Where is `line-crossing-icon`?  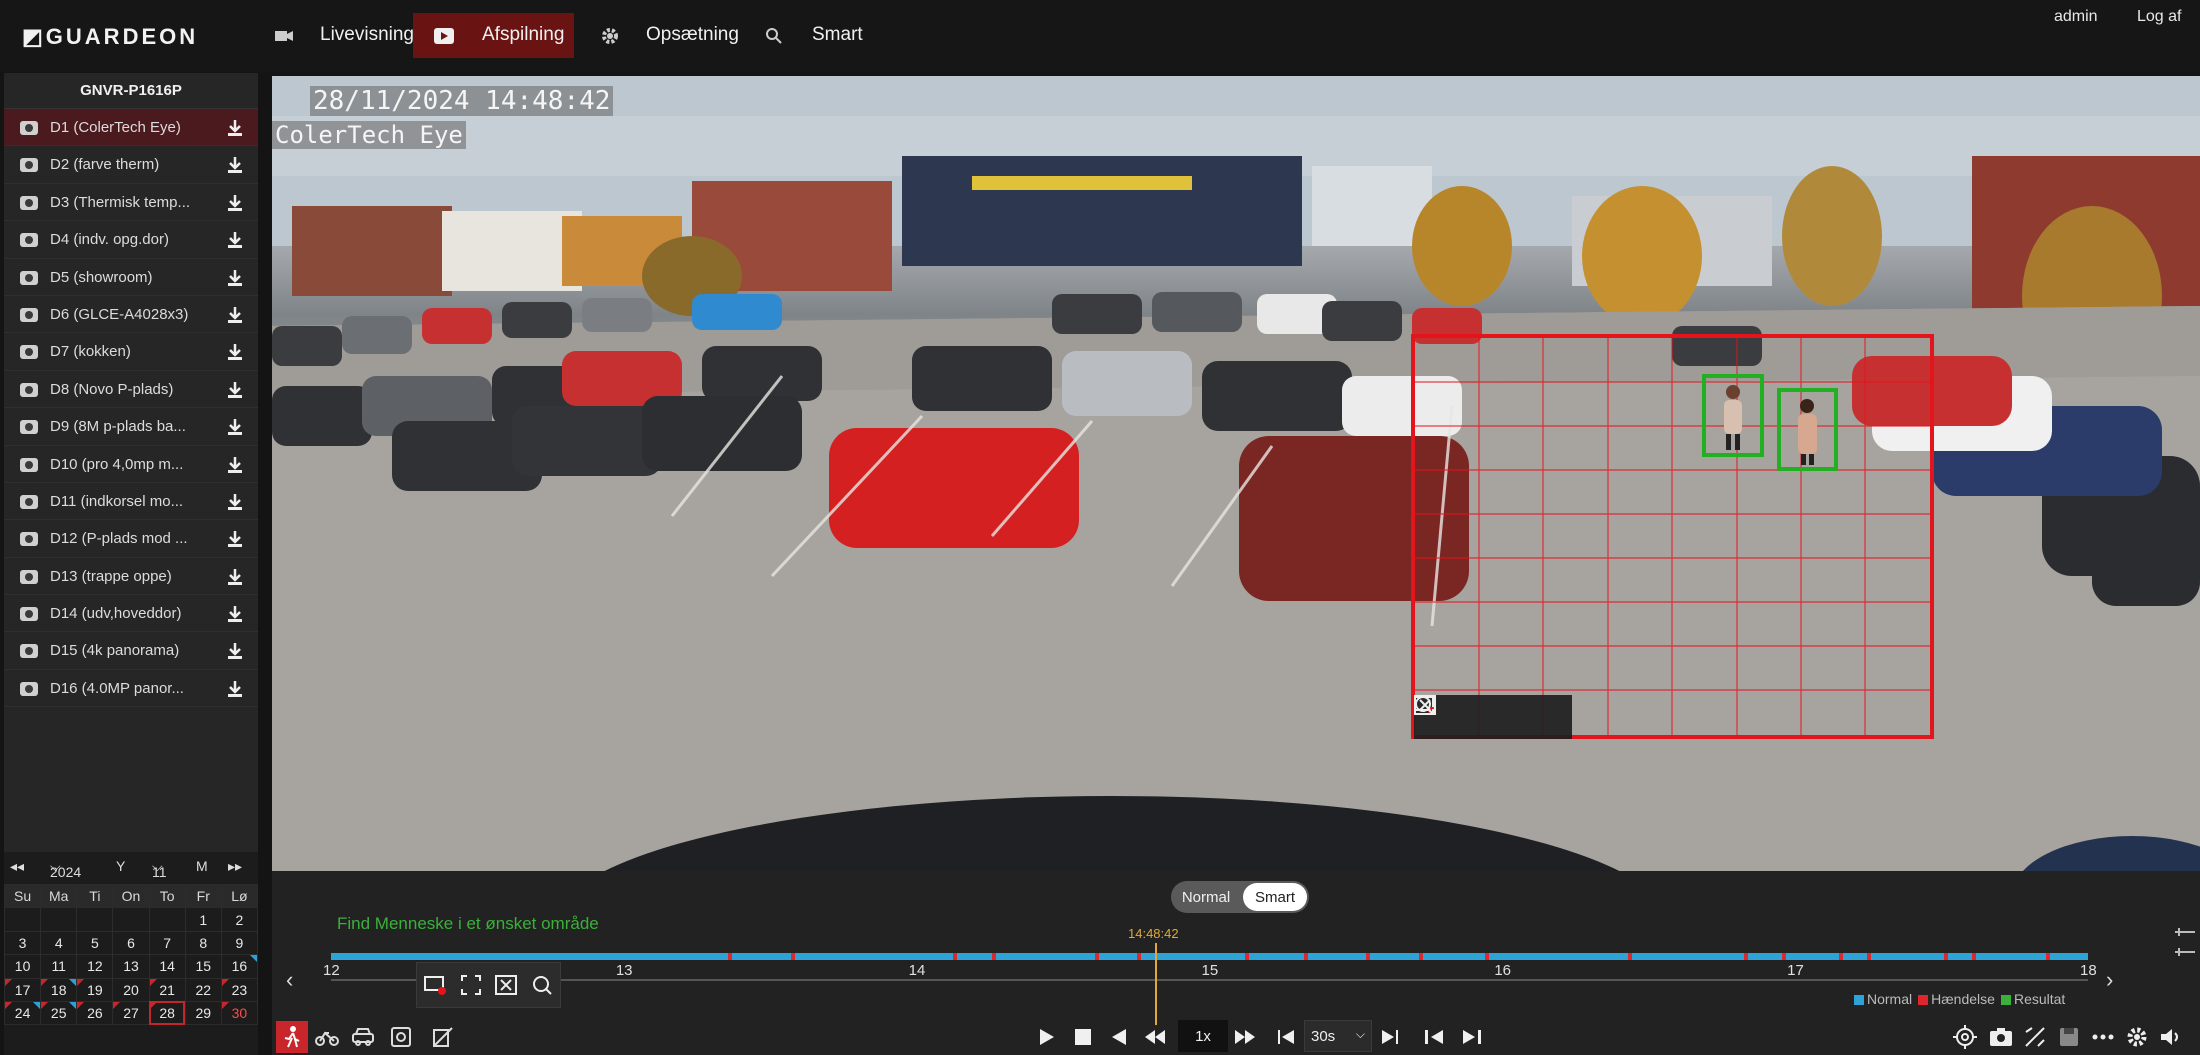
line-crossing-icon is located at coordinates (443, 1037).